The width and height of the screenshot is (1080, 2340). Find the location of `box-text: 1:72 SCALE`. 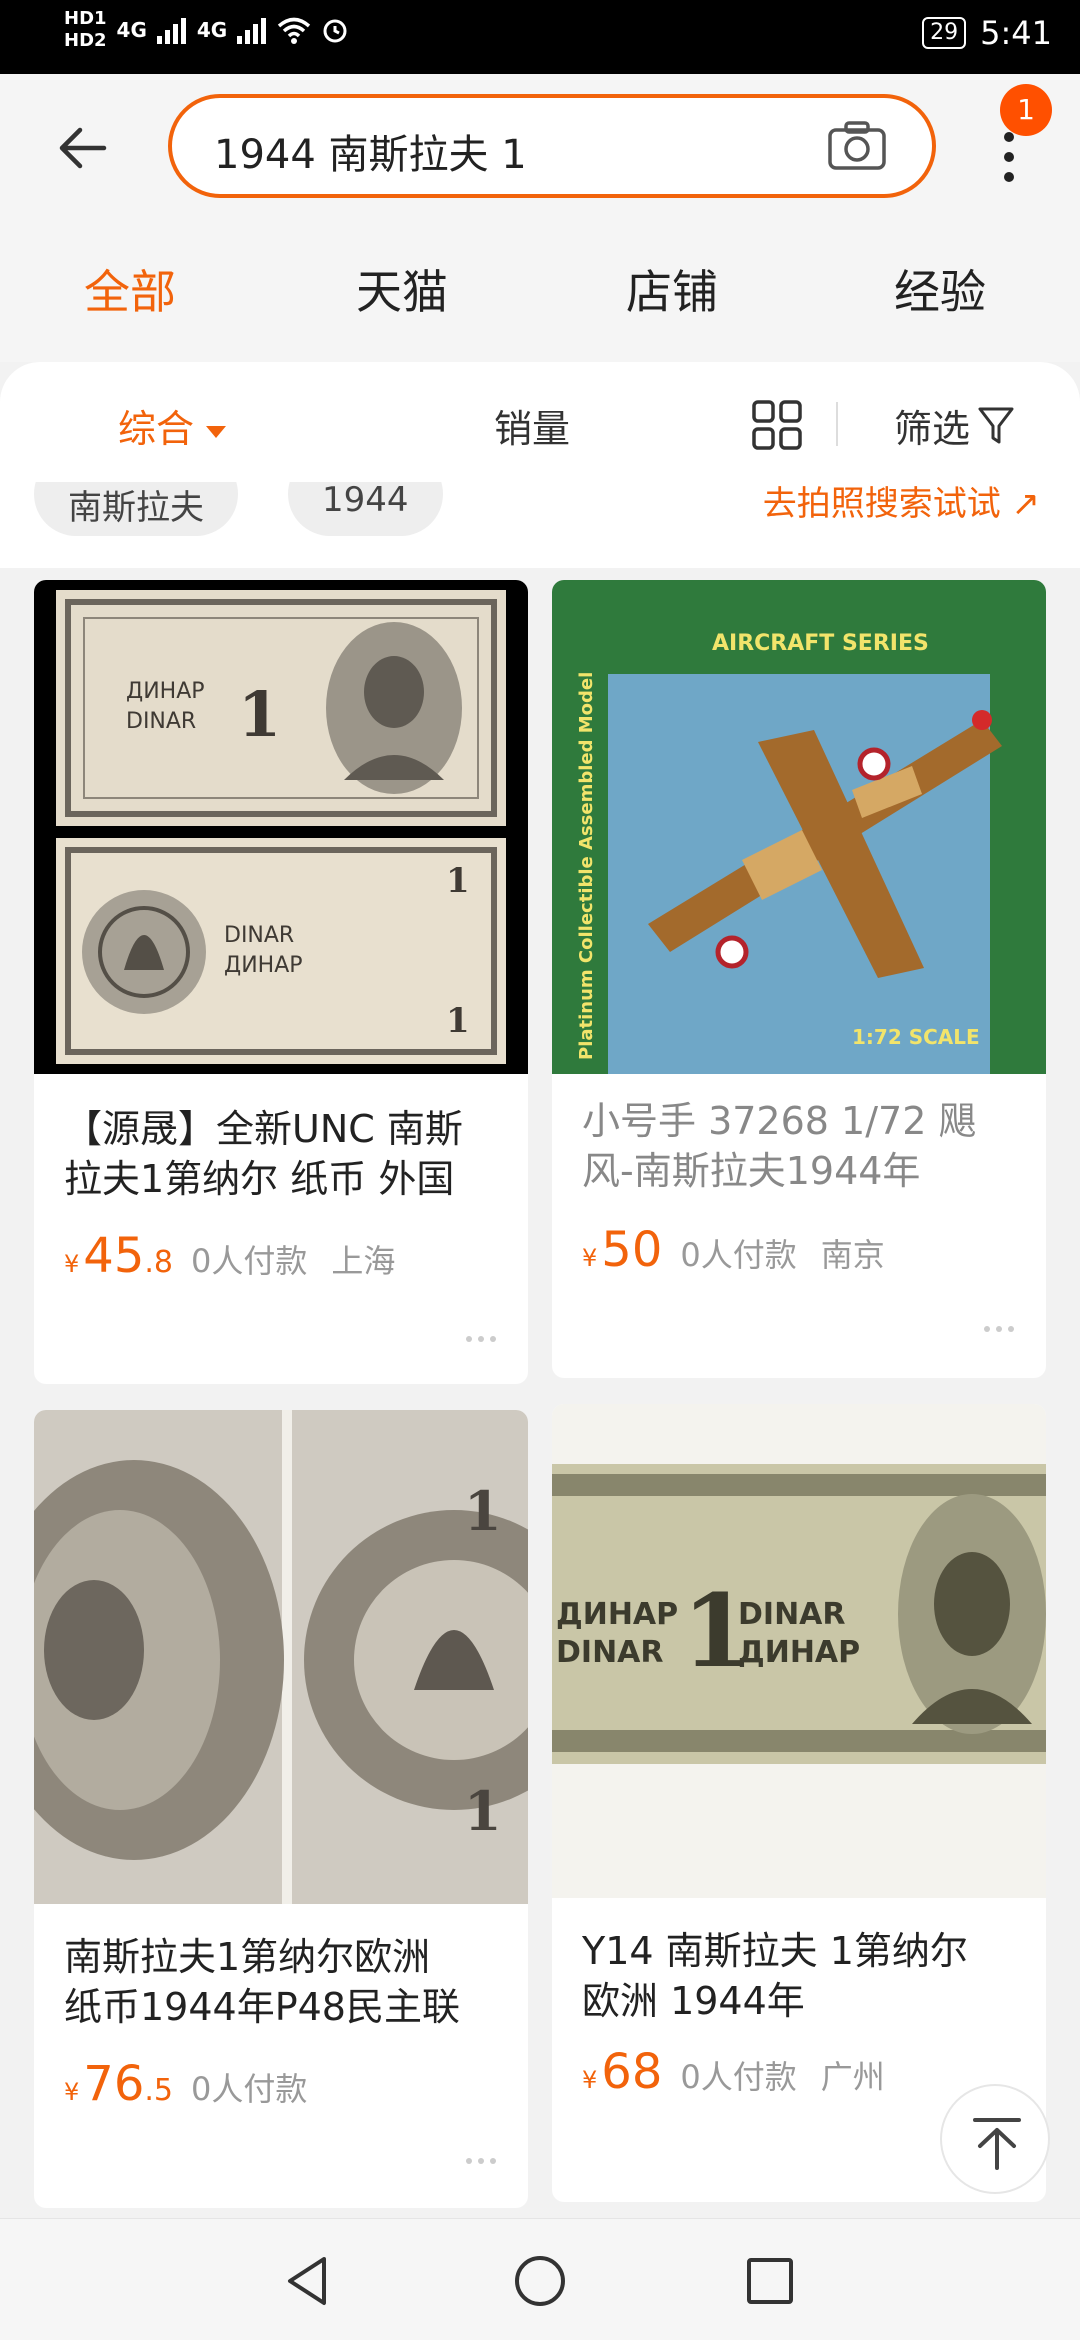

box-text: 1:72 SCALE is located at coordinates (916, 1037).